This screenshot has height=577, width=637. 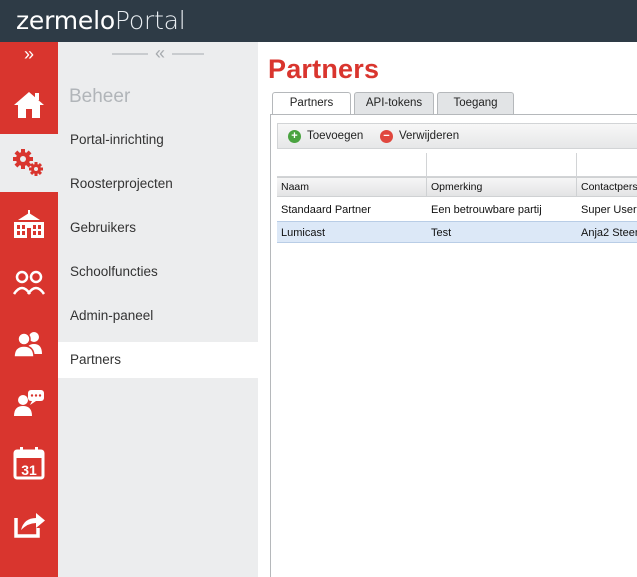 I want to click on calendar-nav-button: 31, so click(x=29, y=463).